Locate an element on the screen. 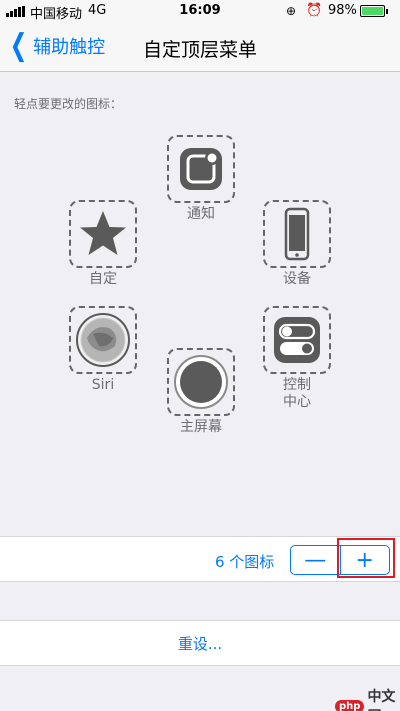  icon-count-stepper: — + is located at coordinates (340, 560).